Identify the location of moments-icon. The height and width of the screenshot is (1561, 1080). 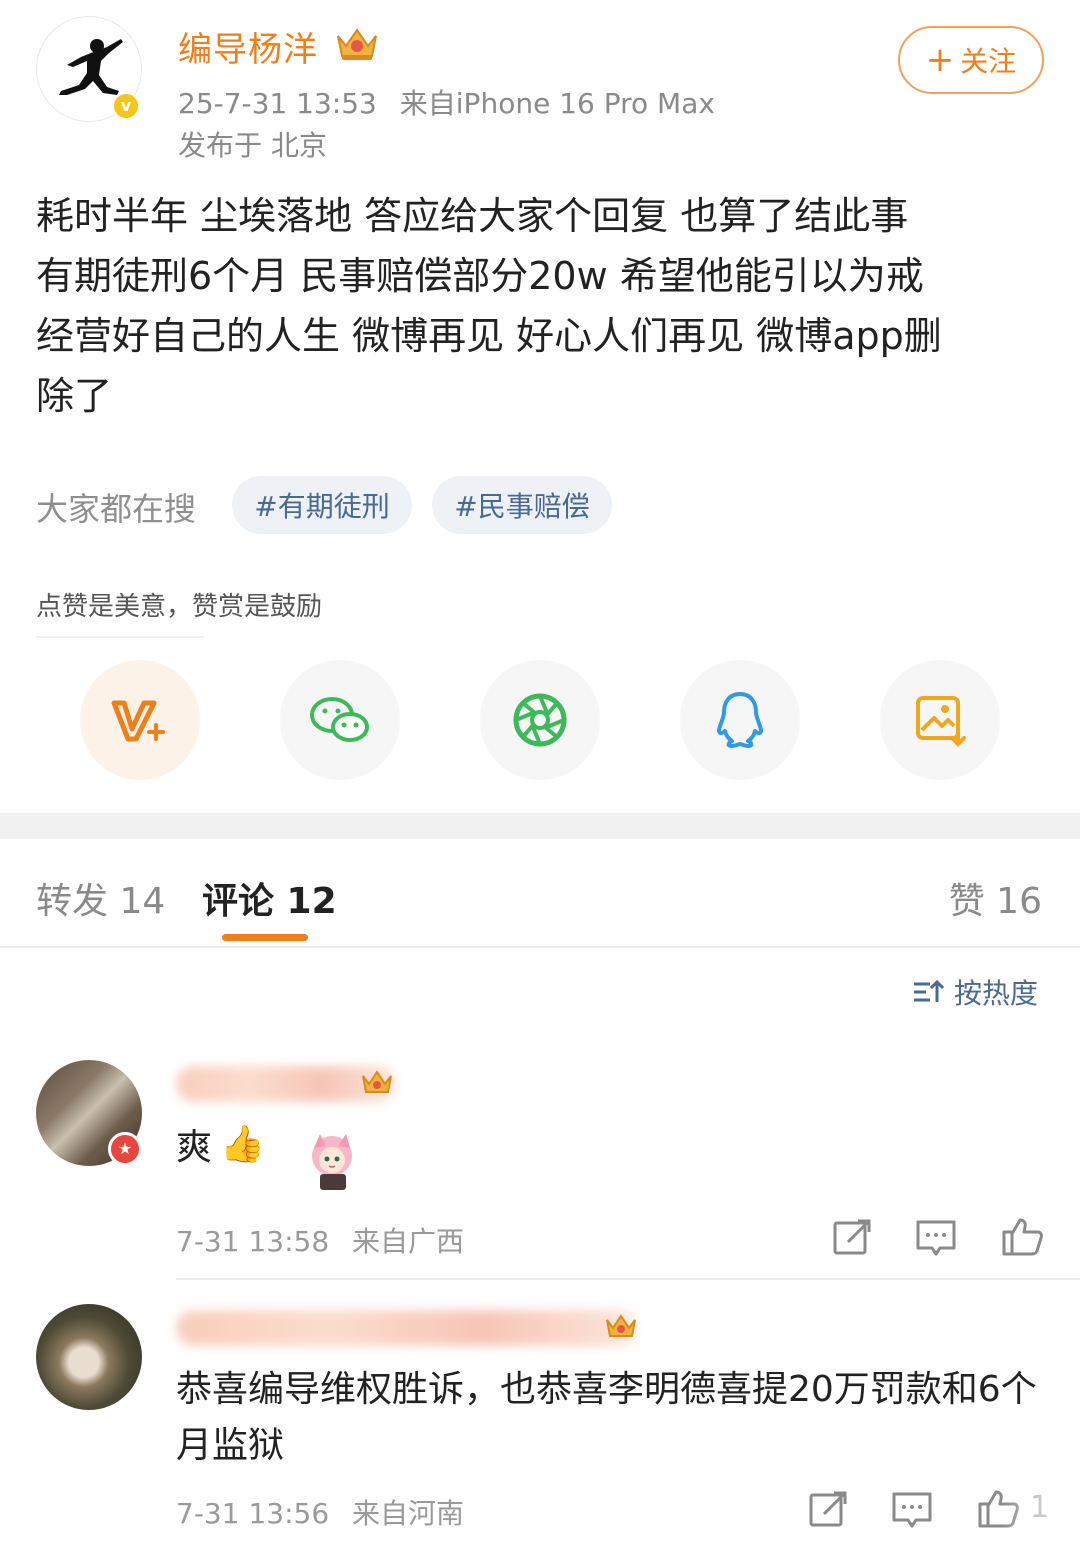
(540, 720).